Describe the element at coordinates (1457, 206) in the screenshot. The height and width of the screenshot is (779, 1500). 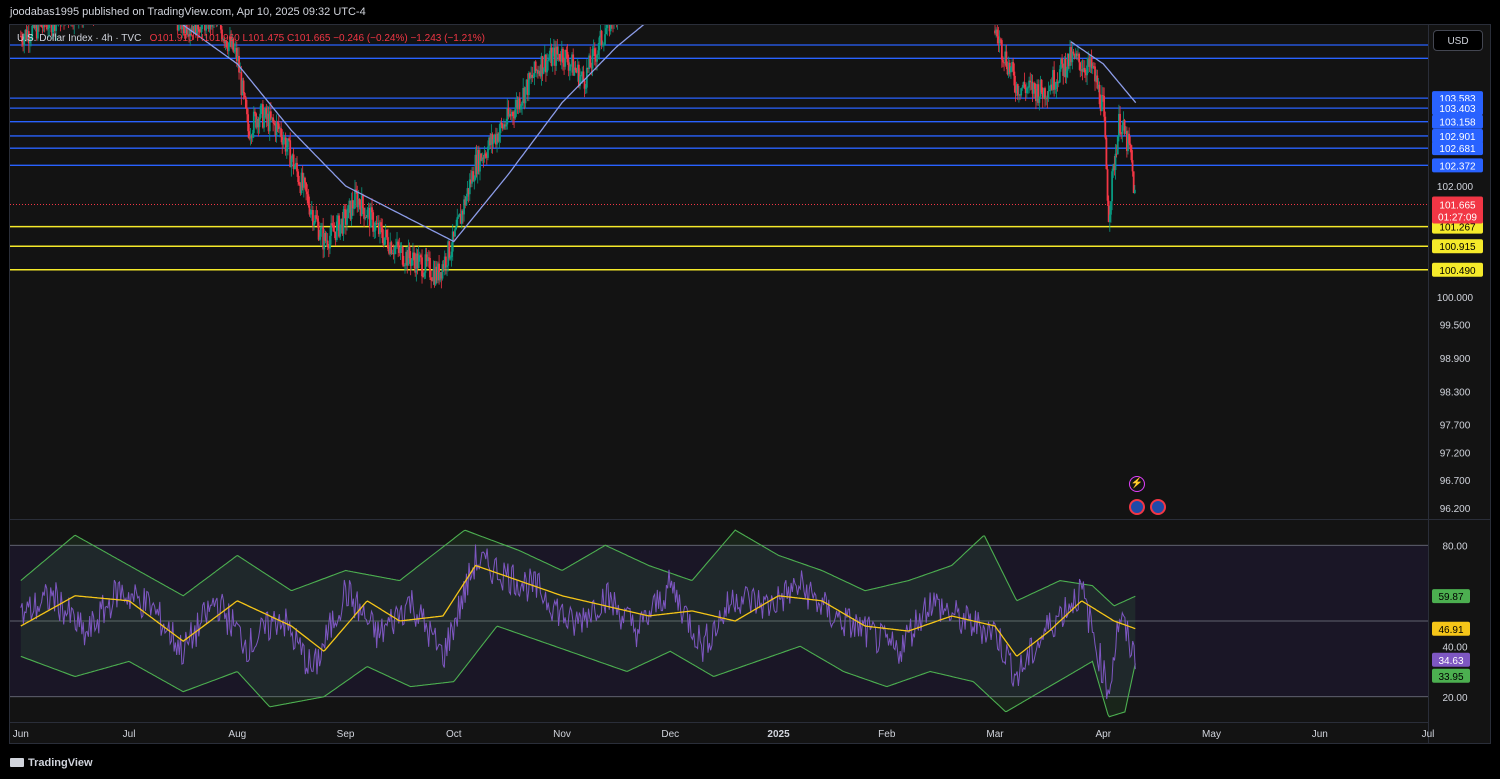
I see `last-price-label: 101.665` at that location.